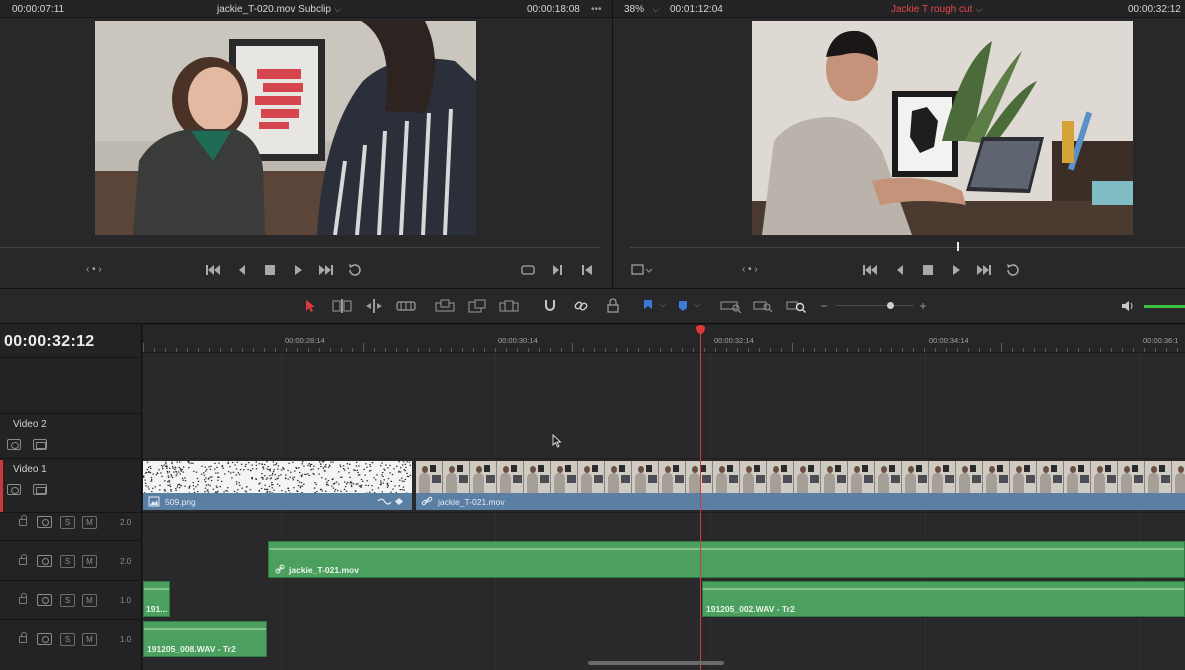 The height and width of the screenshot is (670, 1185). Describe the element at coordinates (477, 306) in the screenshot. I see `overwrite-clip-icon` at that location.